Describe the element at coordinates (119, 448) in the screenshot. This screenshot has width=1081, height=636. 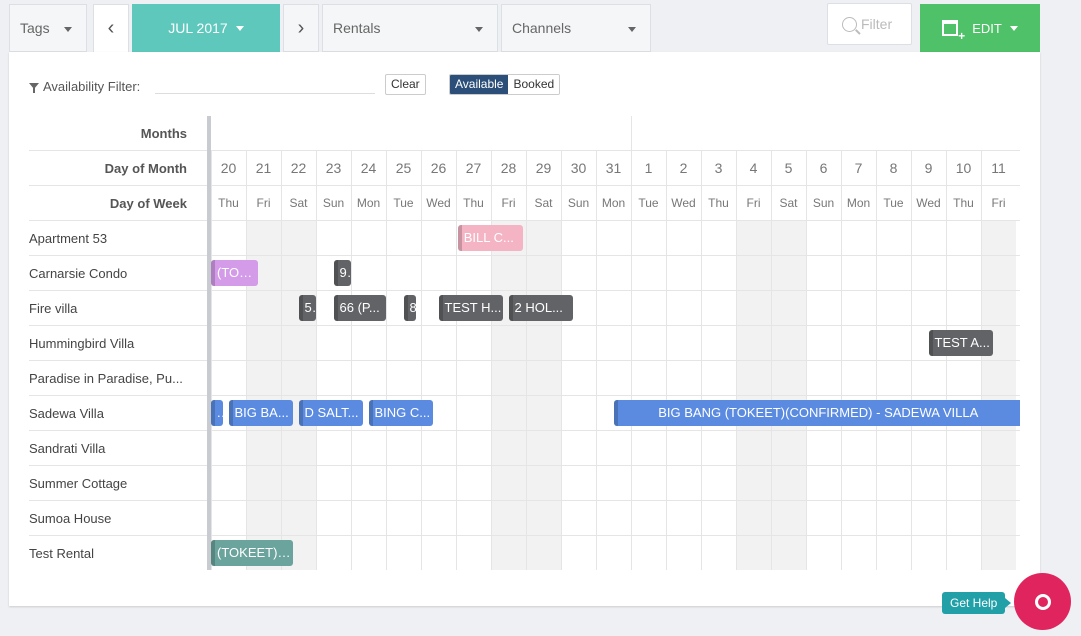
I see `rental-row-label: Sandrati Villa` at that location.